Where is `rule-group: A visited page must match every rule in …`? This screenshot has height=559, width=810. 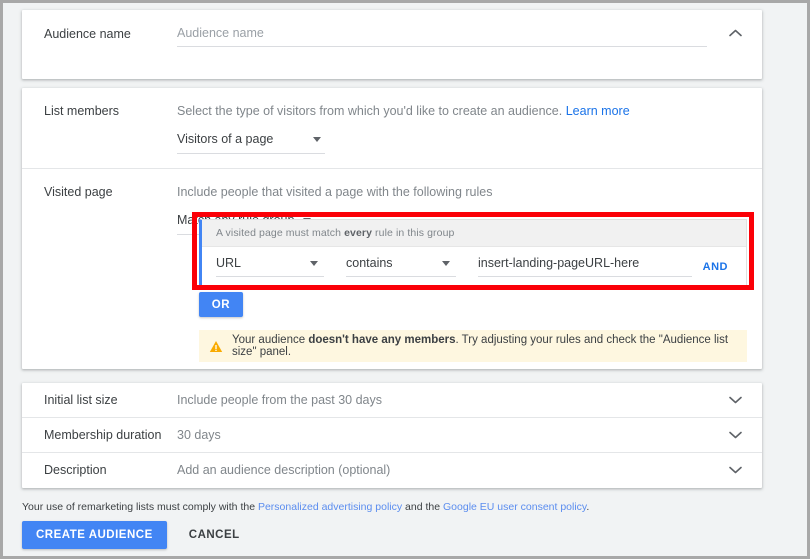 rule-group: A visited page must match every rule in … is located at coordinates (473, 253).